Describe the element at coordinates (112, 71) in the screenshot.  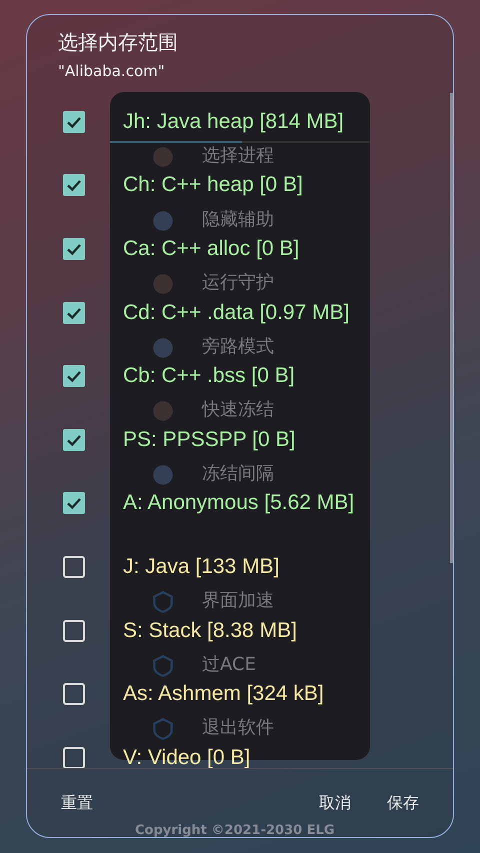
I see `dialog-subtitle: "Alibaba.com"` at that location.